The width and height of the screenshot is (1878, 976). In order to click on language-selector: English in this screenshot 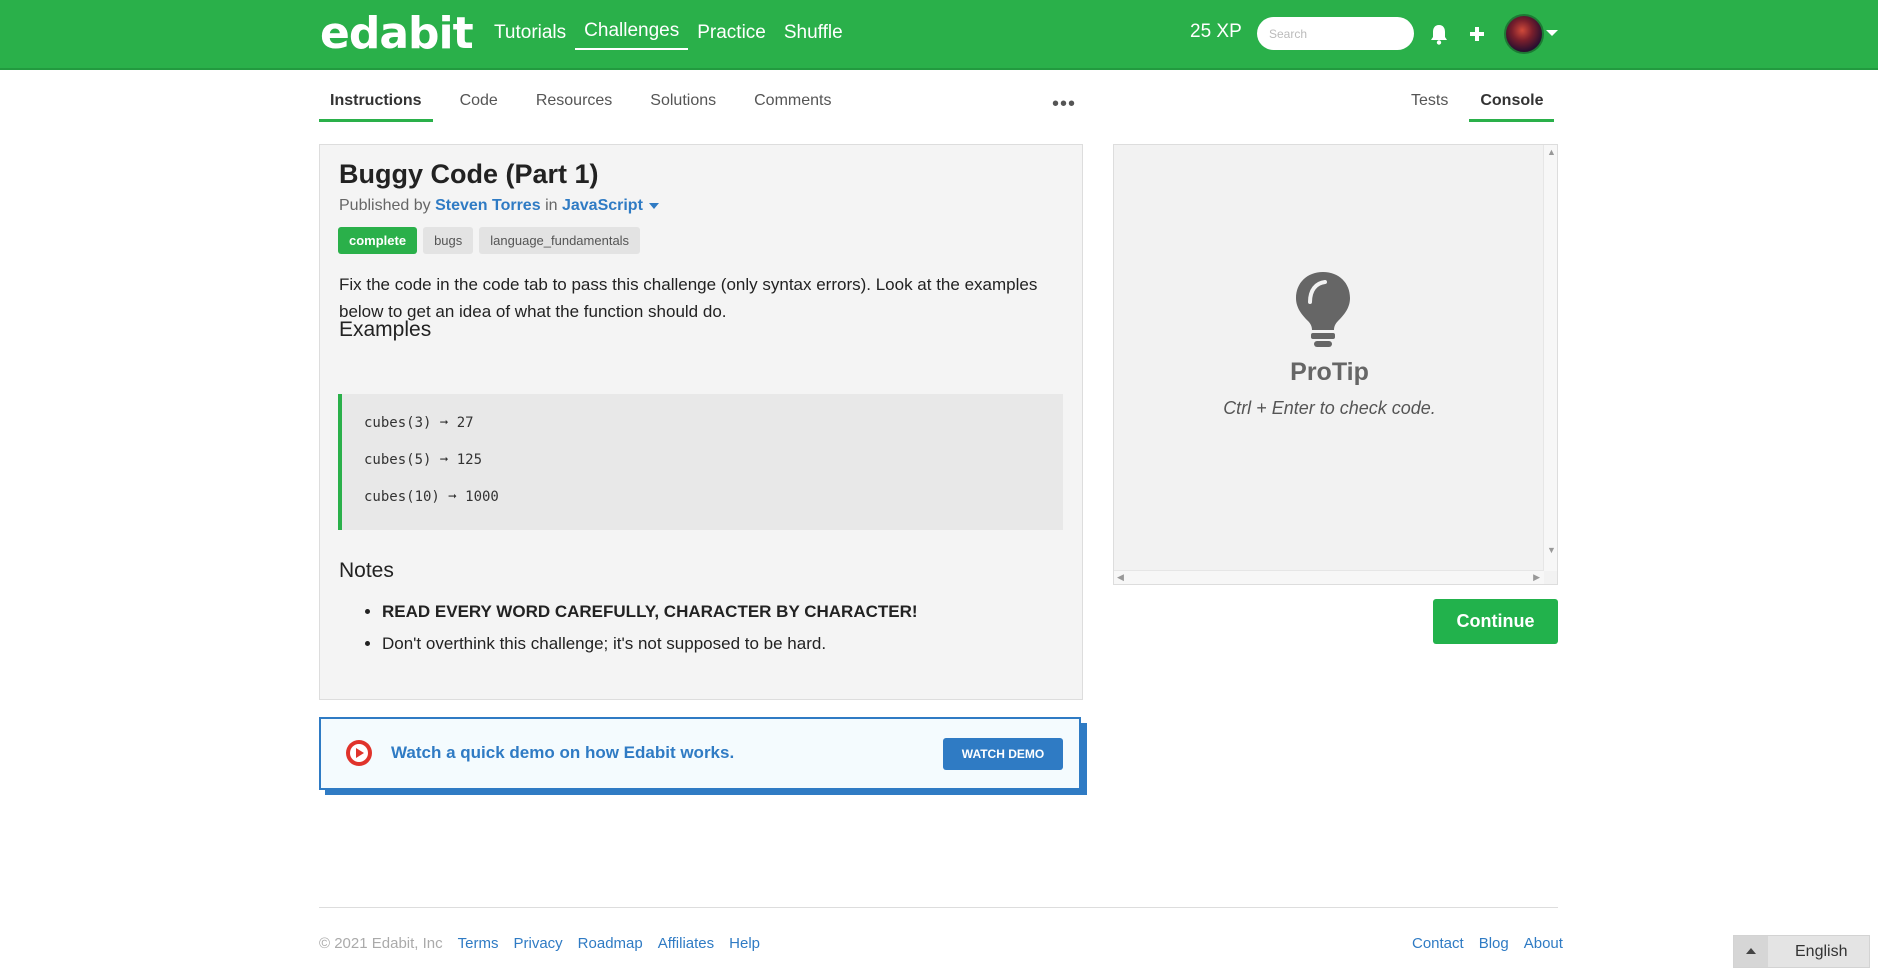, I will do `click(1801, 951)`.